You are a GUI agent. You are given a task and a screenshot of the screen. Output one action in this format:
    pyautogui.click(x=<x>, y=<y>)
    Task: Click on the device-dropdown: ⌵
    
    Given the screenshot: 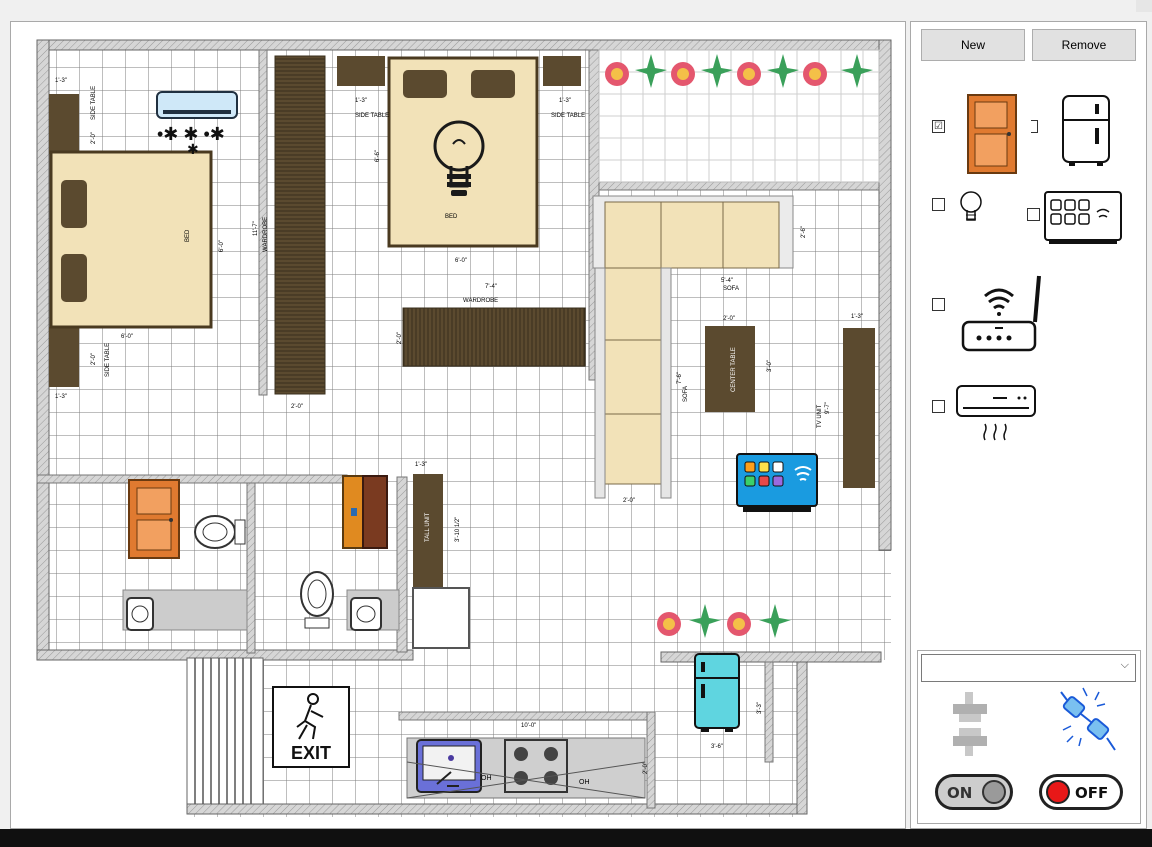 What is the action you would take?
    pyautogui.click(x=1028, y=668)
    